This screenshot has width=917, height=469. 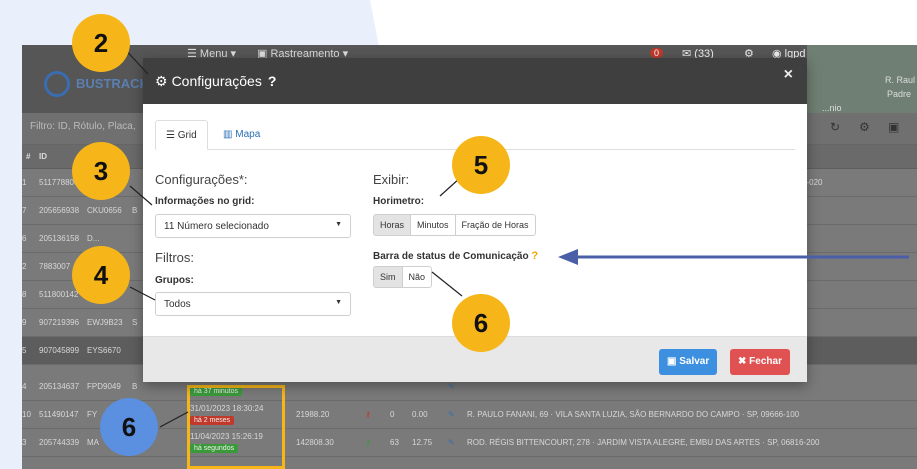 I want to click on close-icon: ✖, so click(x=742, y=361).